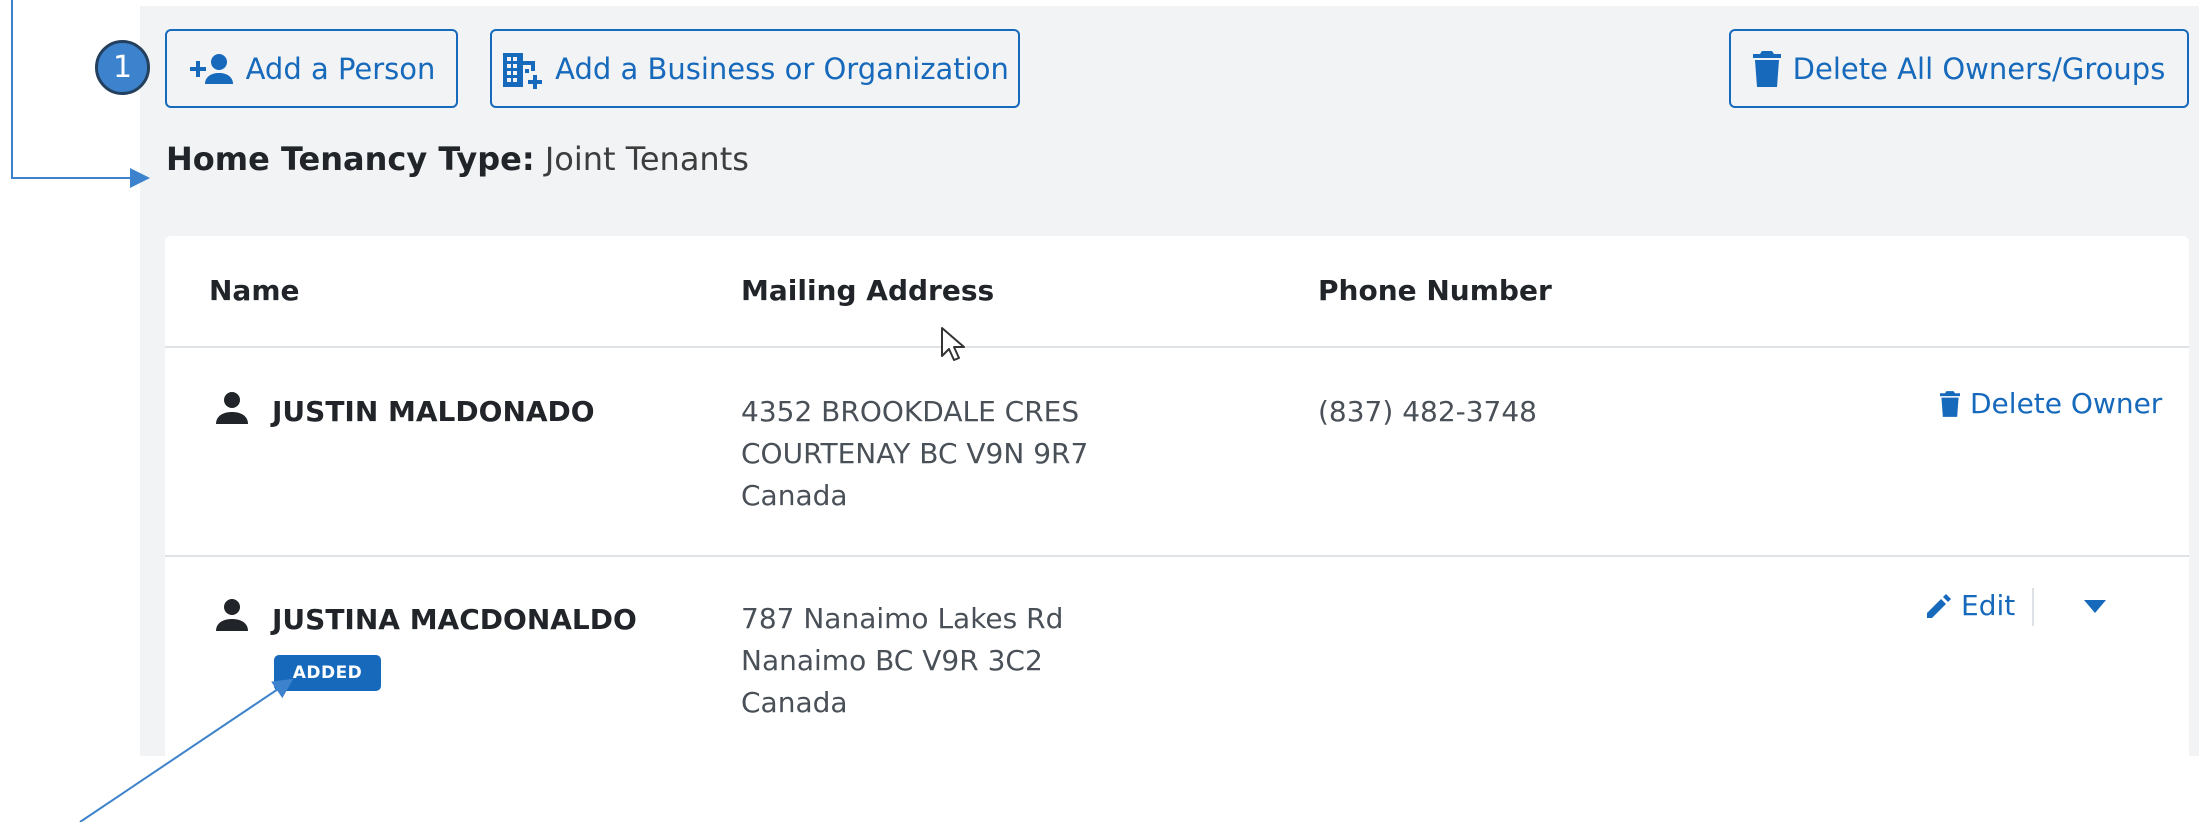 The height and width of the screenshot is (822, 2199). What do you see at coordinates (646, 159) in the screenshot?
I see `tenancy-value: Joint Tenants` at bounding box center [646, 159].